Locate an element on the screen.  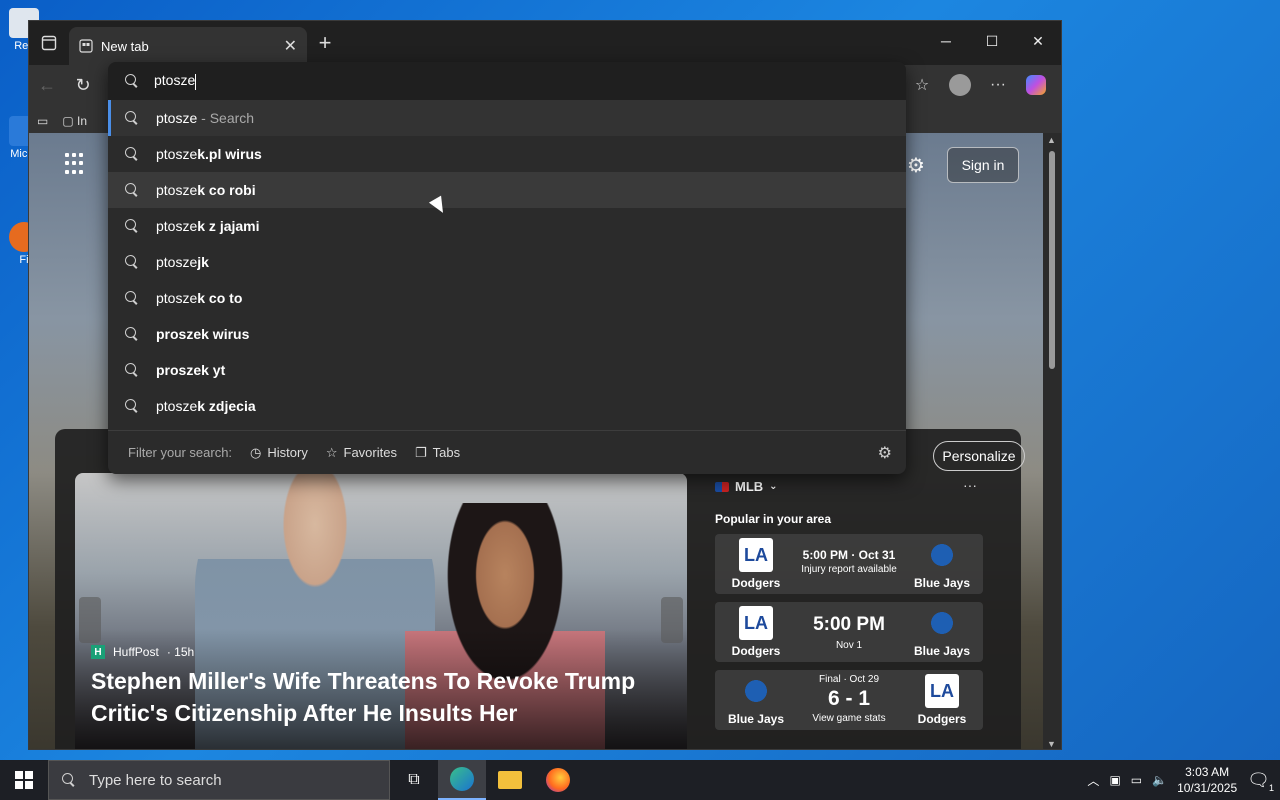
scroll-up-icon: ▲ is located at coordinates (1051, 140).